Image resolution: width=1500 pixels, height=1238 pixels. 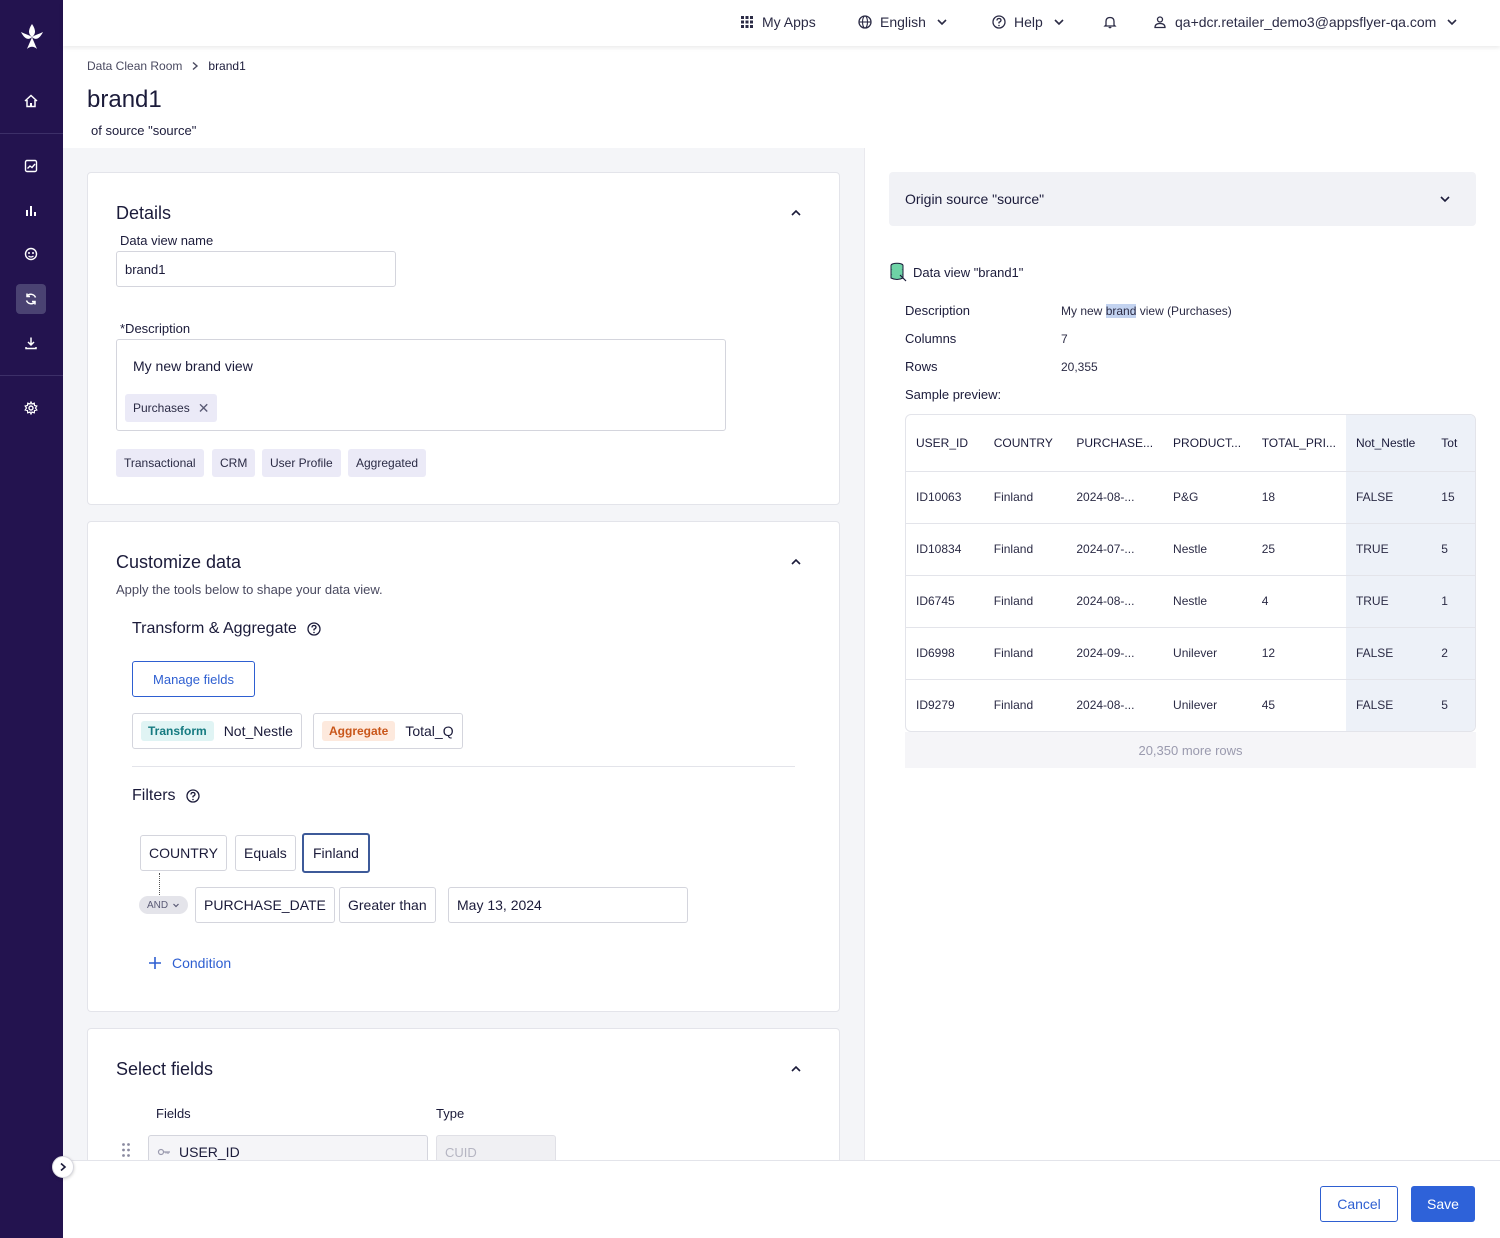 What do you see at coordinates (1298, 497) in the screenshot?
I see `cell: 18` at bounding box center [1298, 497].